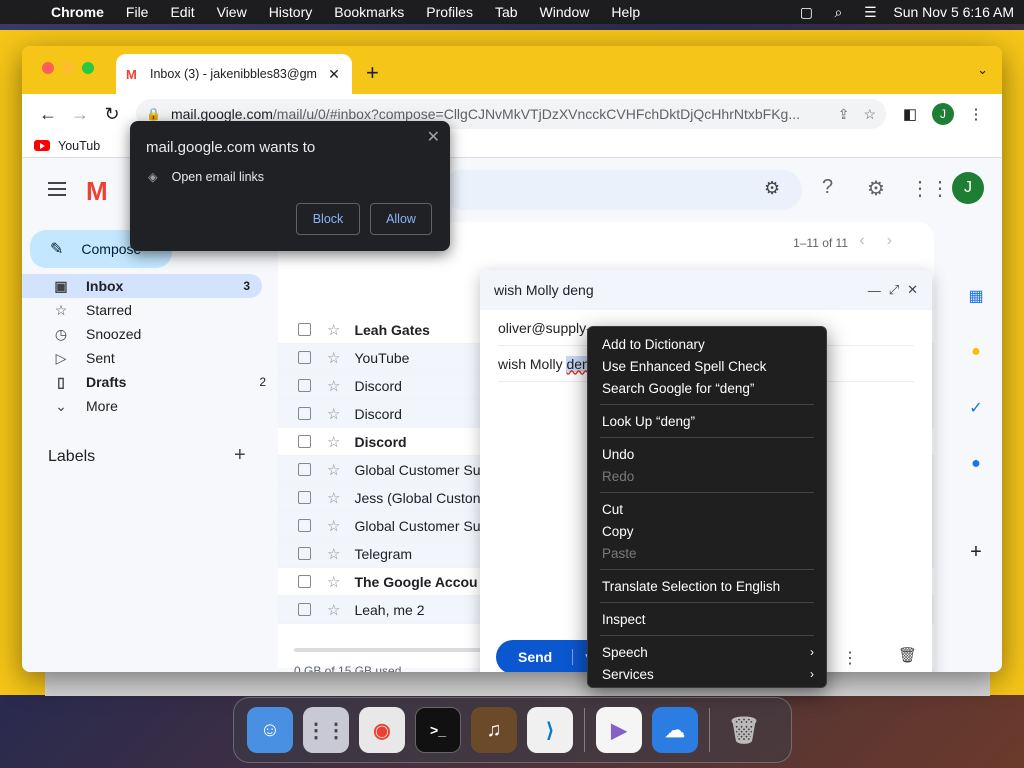  What do you see at coordinates (150, 334) in the screenshot?
I see `nav-item-snoozed: ◷ Snoozed` at bounding box center [150, 334].